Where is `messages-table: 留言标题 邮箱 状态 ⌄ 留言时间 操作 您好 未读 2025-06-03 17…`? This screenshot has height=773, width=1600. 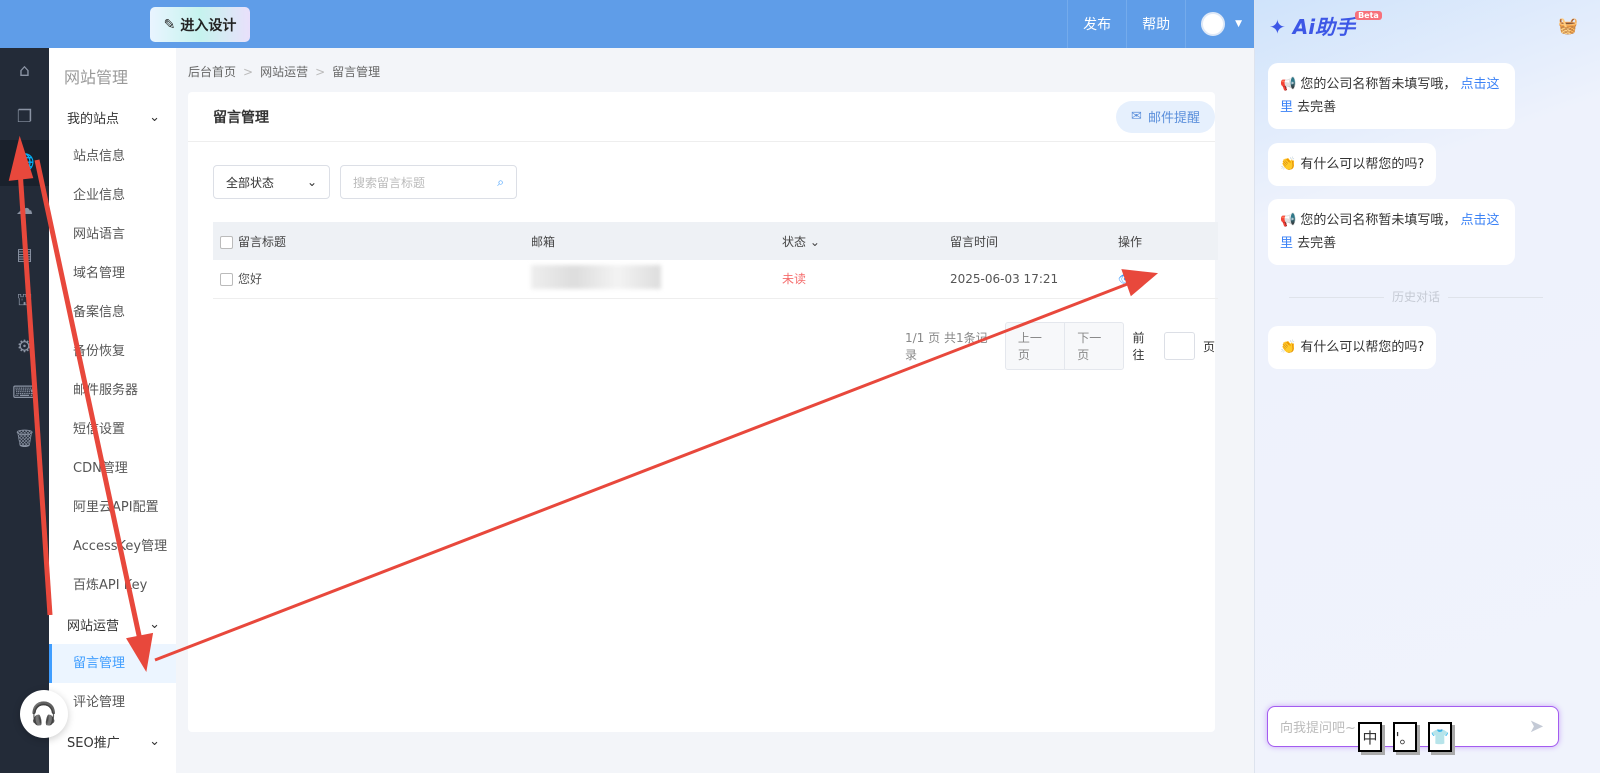 messages-table: 留言标题 邮箱 状态 ⌄ 留言时间 操作 您好 未读 2025-06-03 17… is located at coordinates (715, 260).